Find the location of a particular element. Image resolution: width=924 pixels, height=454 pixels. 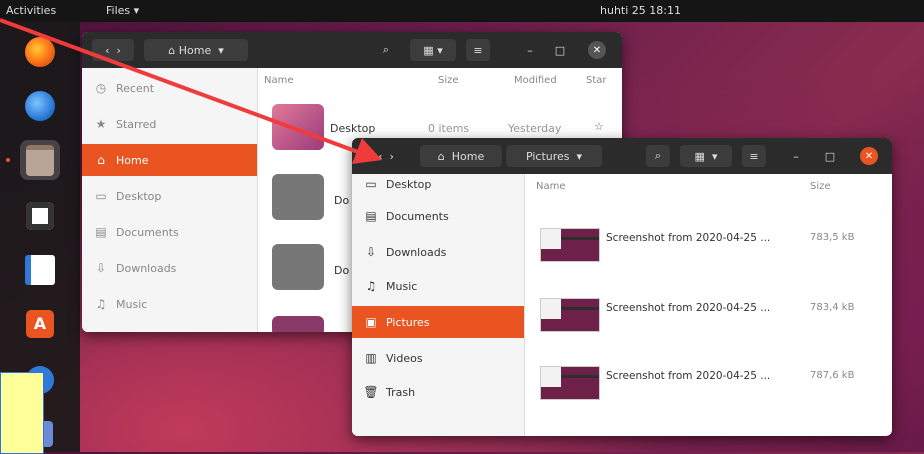

star-icon: ☆ is located at coordinates (599, 126).